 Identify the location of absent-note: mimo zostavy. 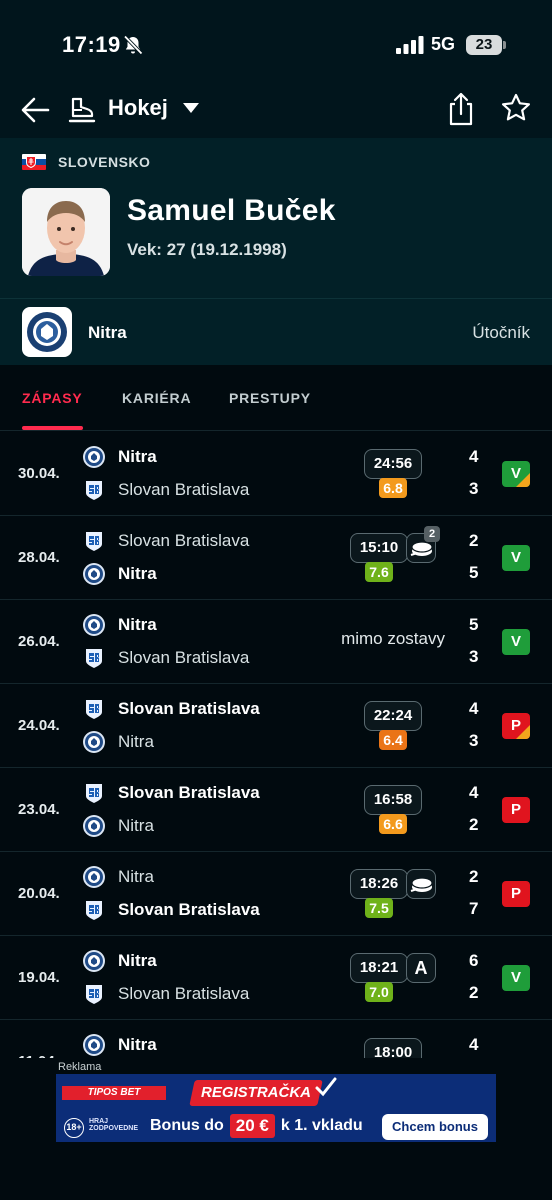
(393, 638).